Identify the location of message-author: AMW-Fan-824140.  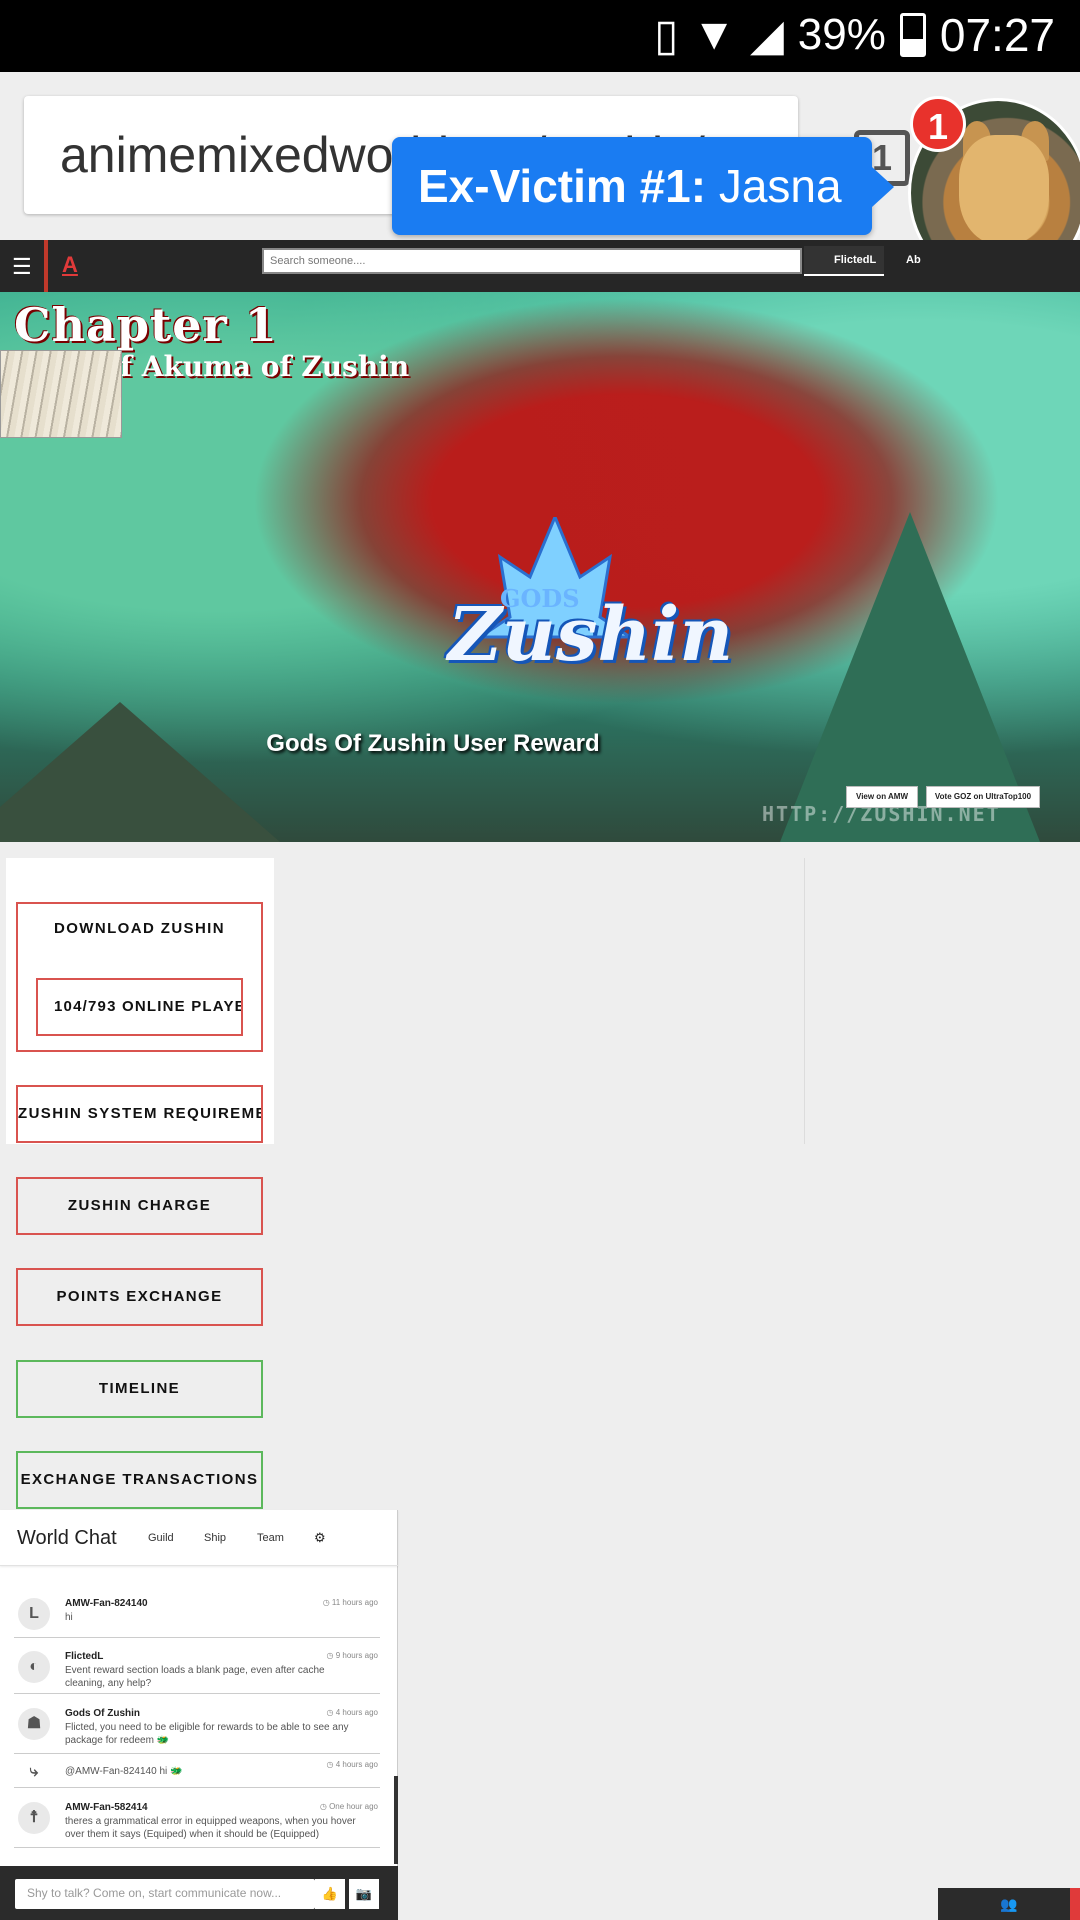
(106, 1603).